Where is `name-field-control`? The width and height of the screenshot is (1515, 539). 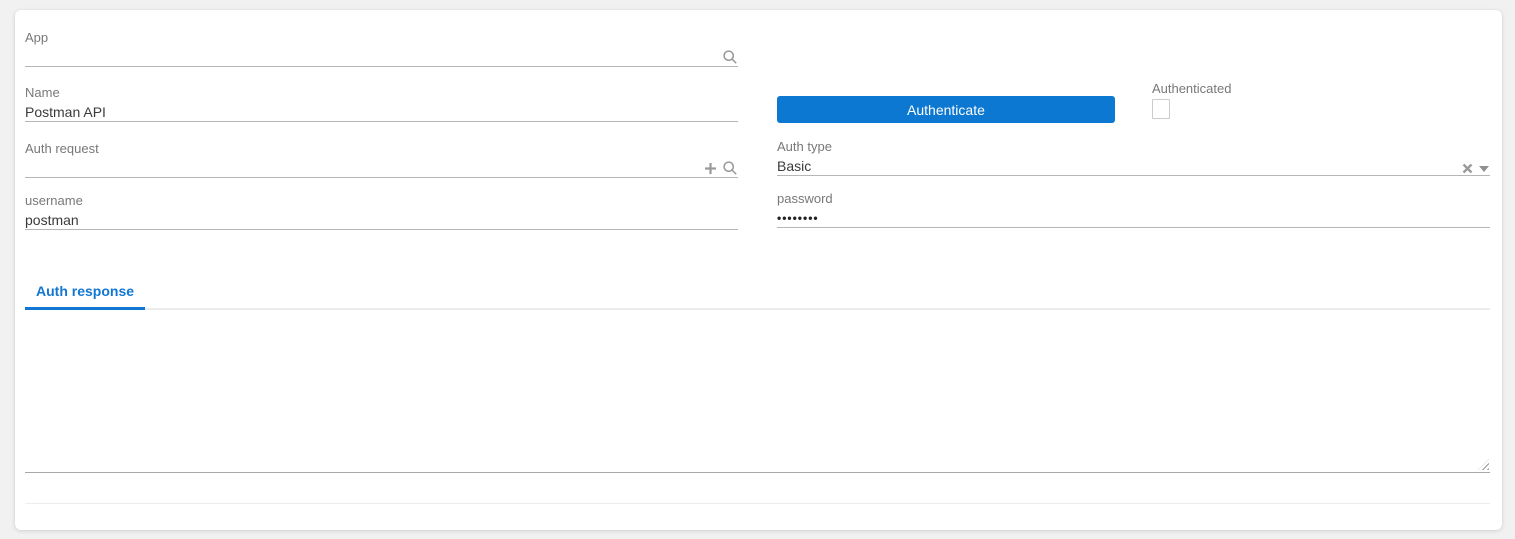 name-field-control is located at coordinates (381, 112).